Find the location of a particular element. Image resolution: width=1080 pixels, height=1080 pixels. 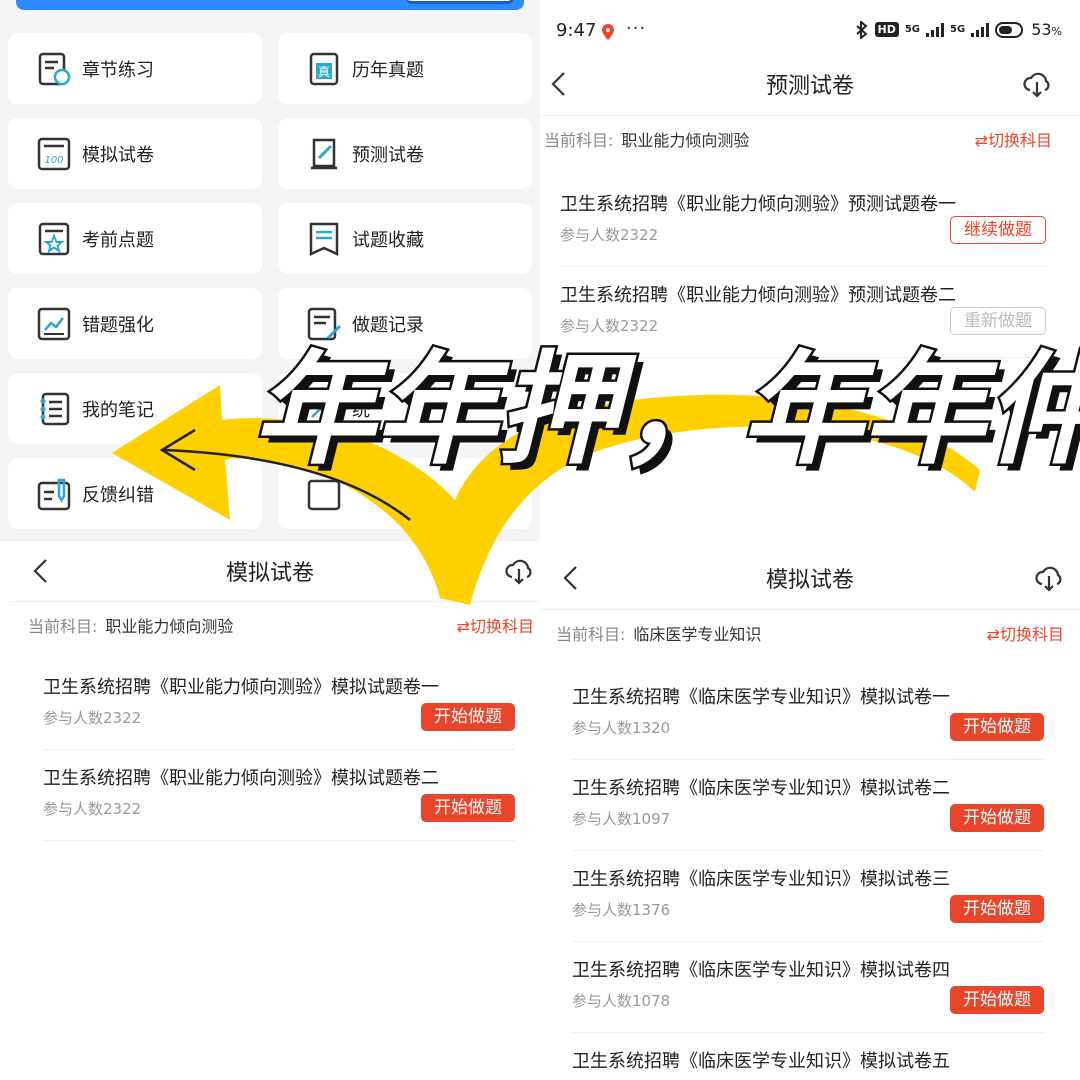

list-item: 卫生系统招聘《临床医学专业知识》模拟试卷五 is located at coordinates (808, 1056).